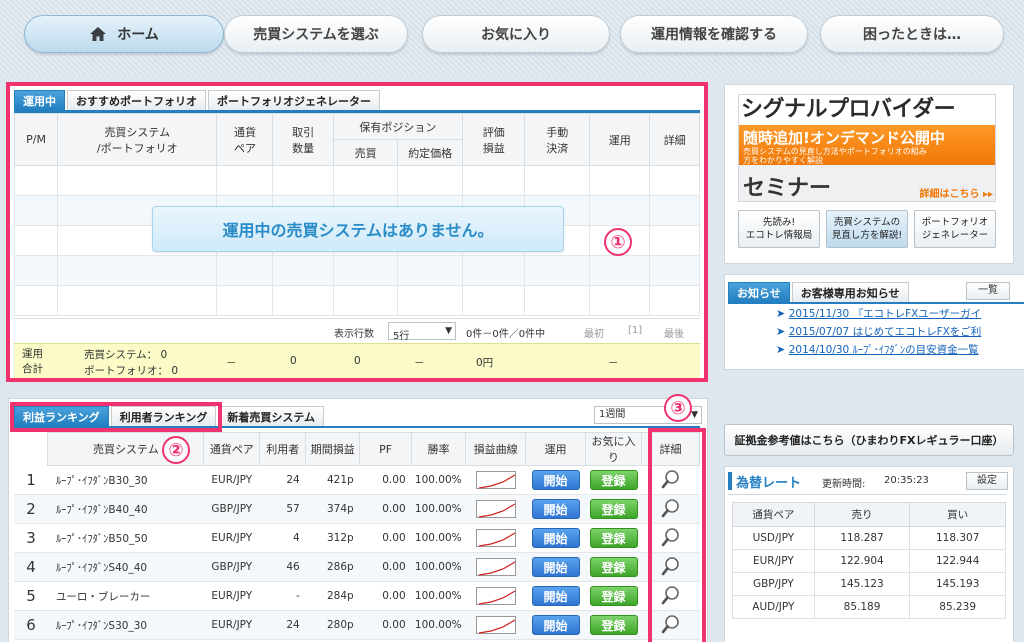 This screenshot has width=1024, height=642. I want to click on pager-first: 最初, so click(594, 332).